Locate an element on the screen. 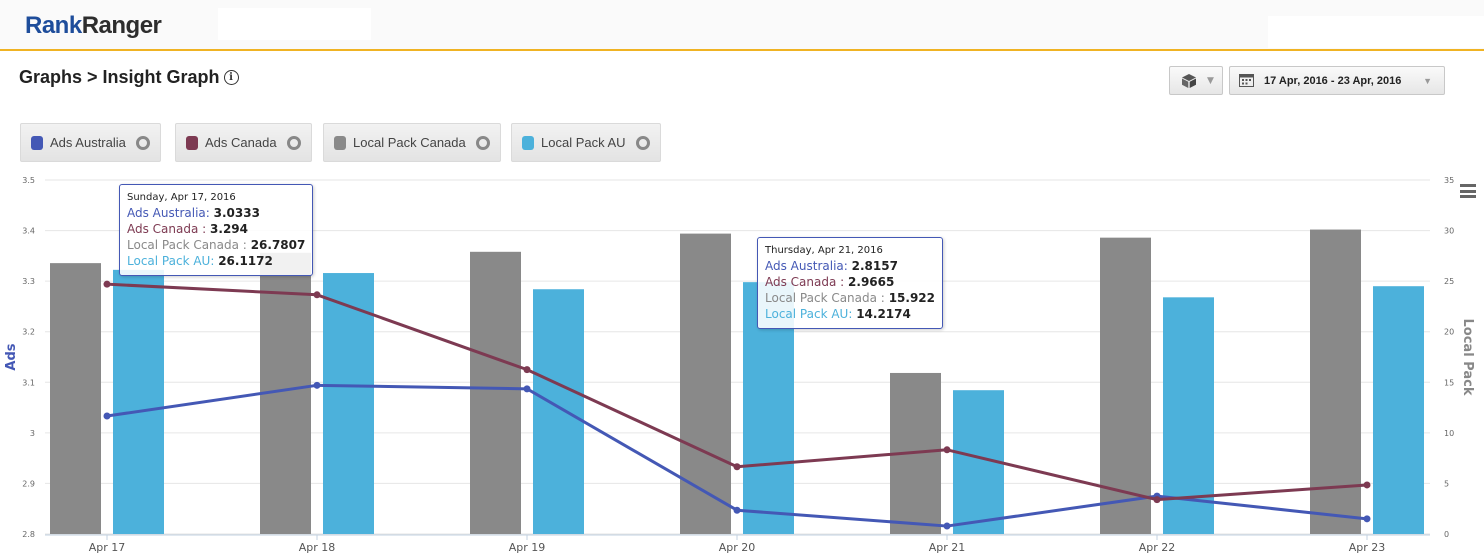 The width and height of the screenshot is (1484, 559). x-tick-label: Apr 23 is located at coordinates (1367, 547).